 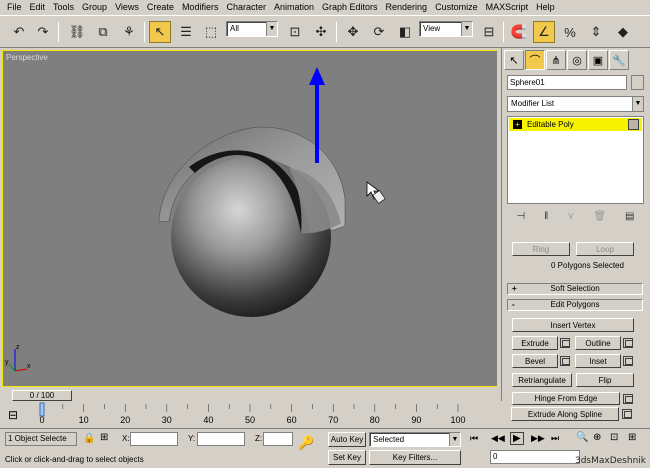 I want to click on zoom-extents-icon: ⊡, so click(x=614, y=437).